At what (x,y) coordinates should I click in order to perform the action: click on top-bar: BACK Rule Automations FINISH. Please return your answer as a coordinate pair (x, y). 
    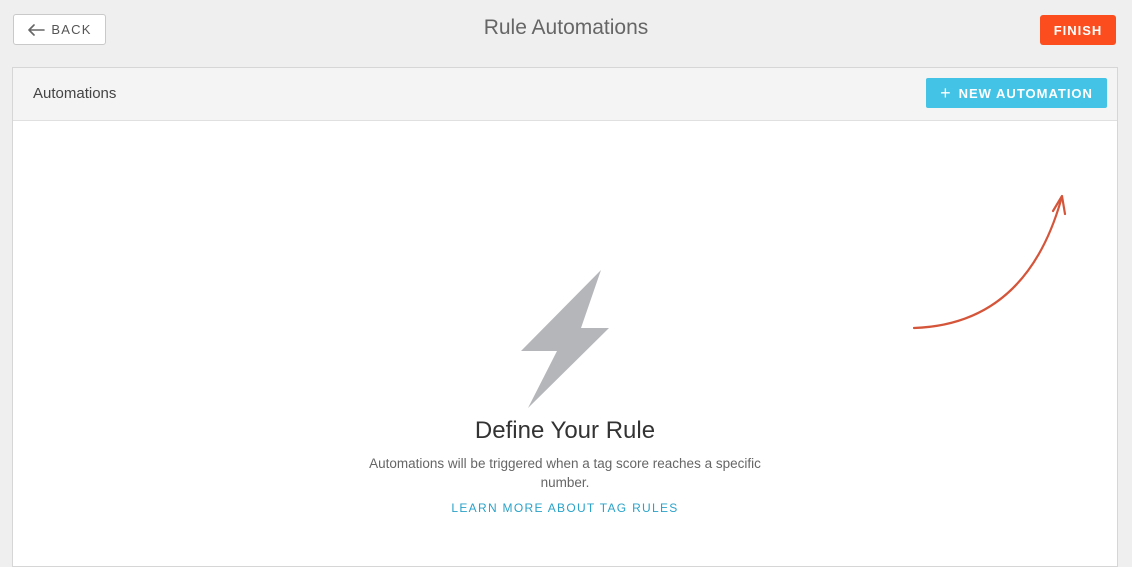
    Looking at the image, I should click on (566, 30).